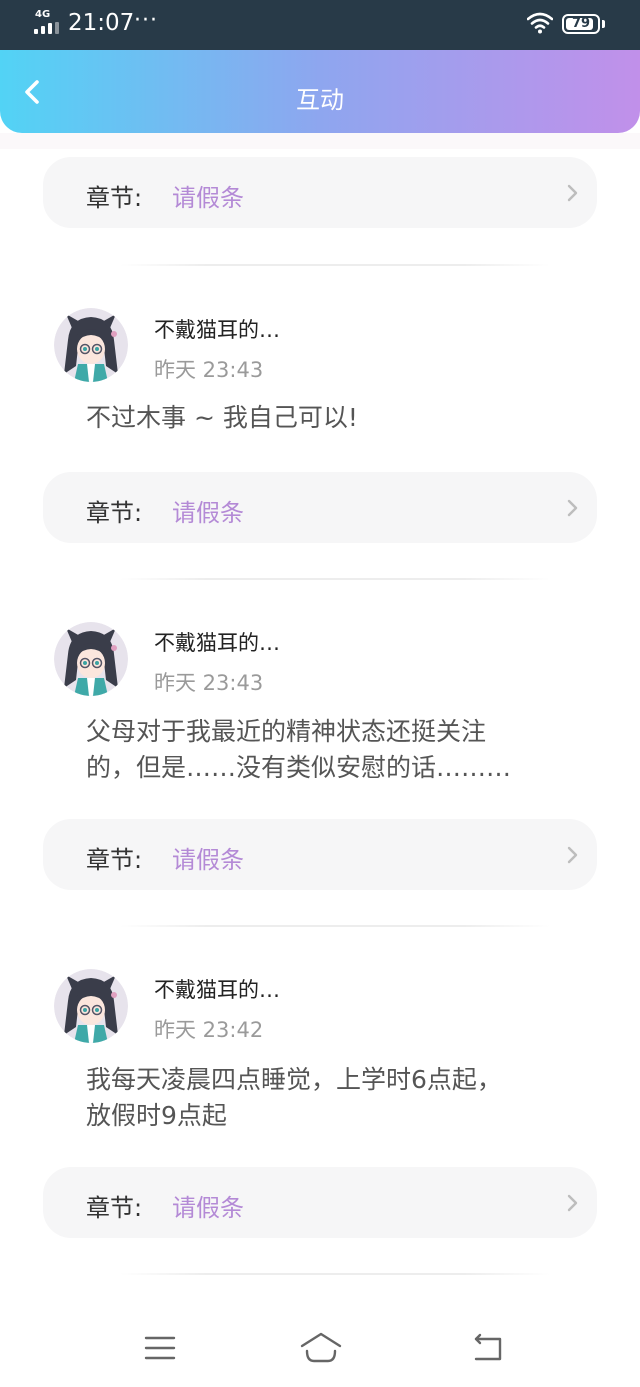 The height and width of the screenshot is (1387, 640). I want to click on comment-text-line: 不过木事 ~ 我自己可以!, so click(222, 417).